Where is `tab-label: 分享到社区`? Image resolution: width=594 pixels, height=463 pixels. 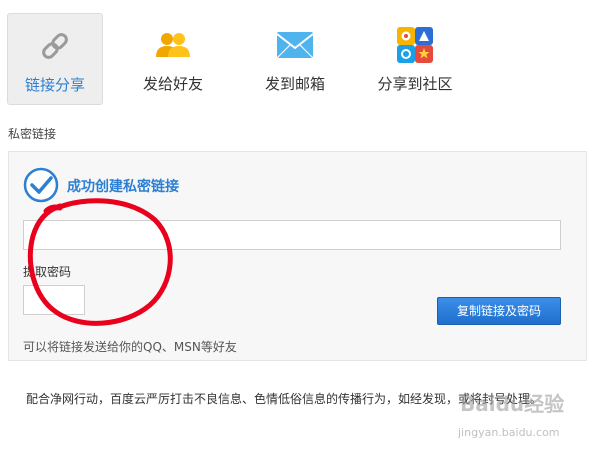
tab-label: 分享到社区 is located at coordinates (415, 84).